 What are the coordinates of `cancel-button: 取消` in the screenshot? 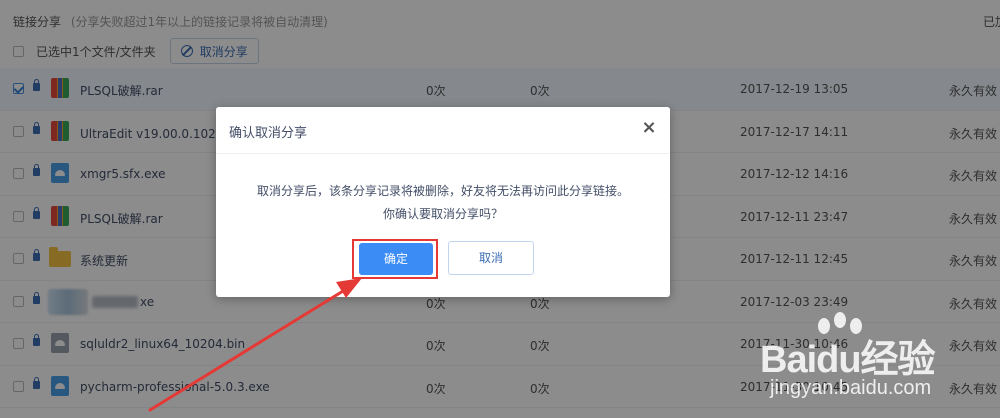 It's located at (491, 258).